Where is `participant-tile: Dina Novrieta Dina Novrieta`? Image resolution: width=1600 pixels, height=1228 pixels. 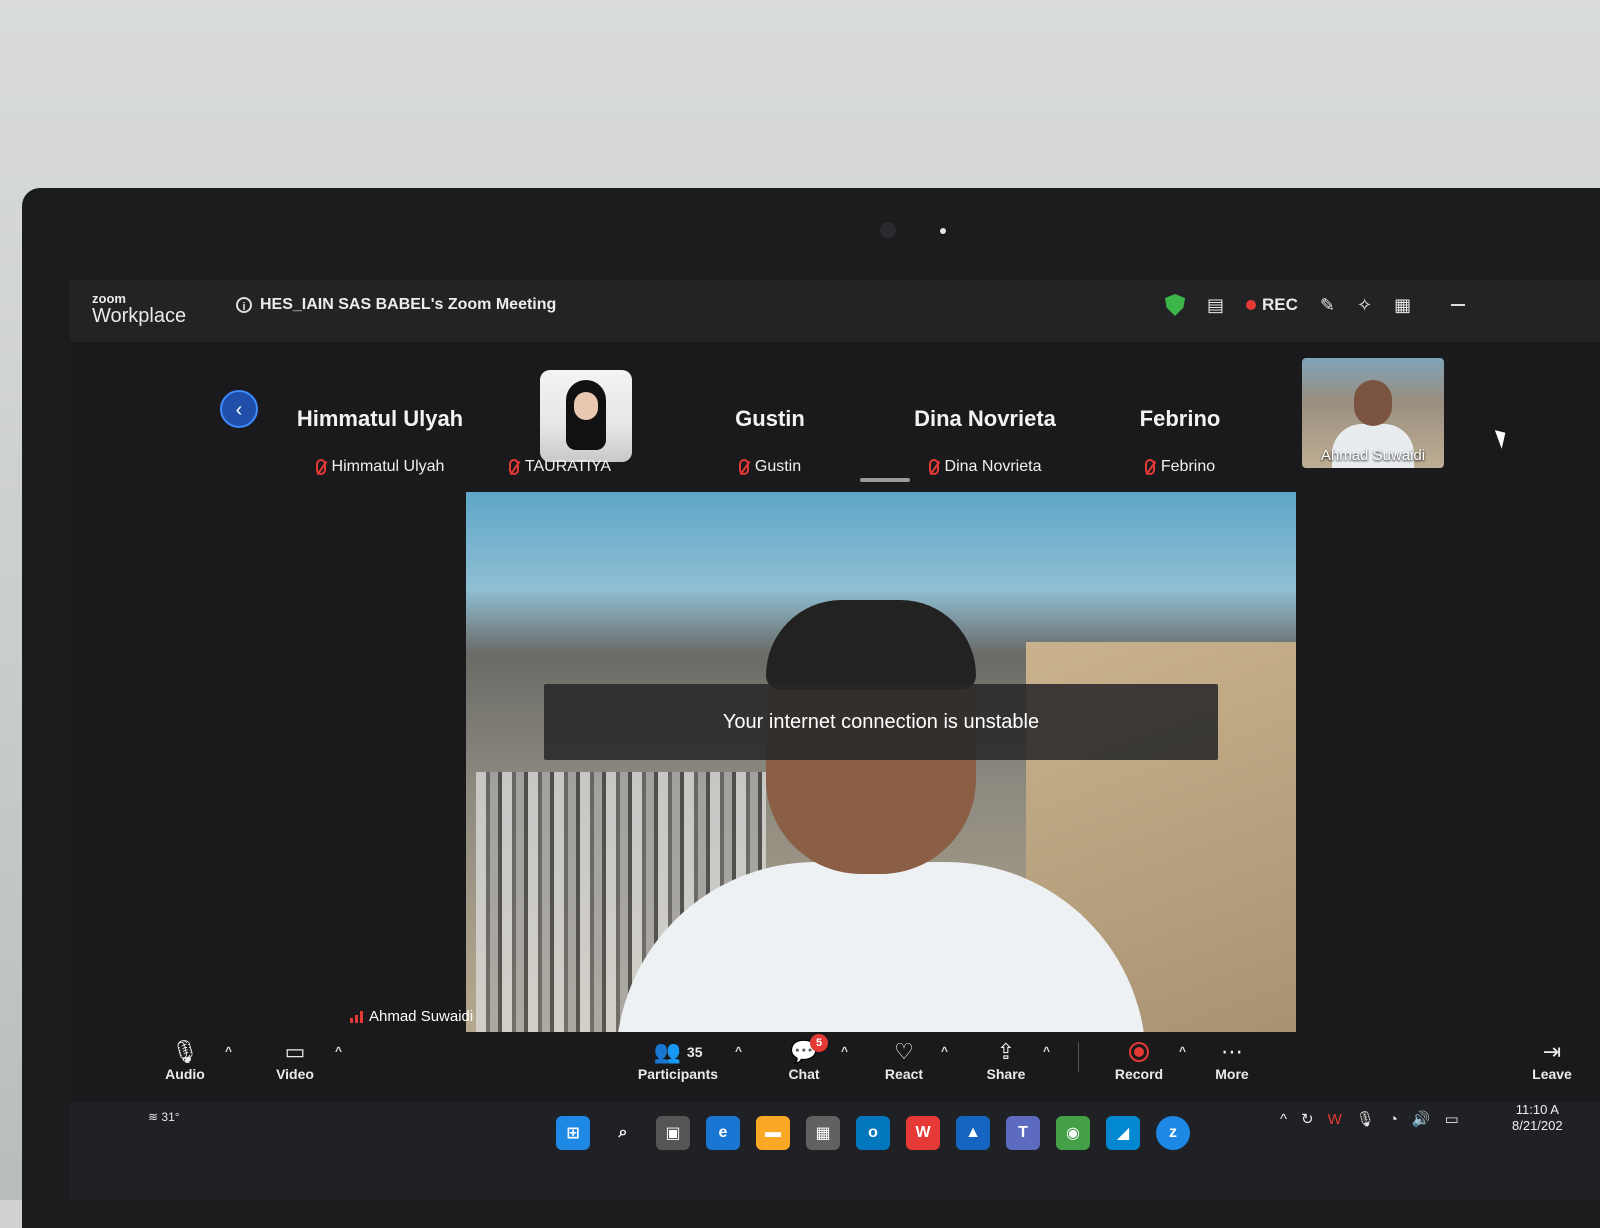 participant-tile: Dina Novrieta Dina Novrieta is located at coordinates (985, 418).